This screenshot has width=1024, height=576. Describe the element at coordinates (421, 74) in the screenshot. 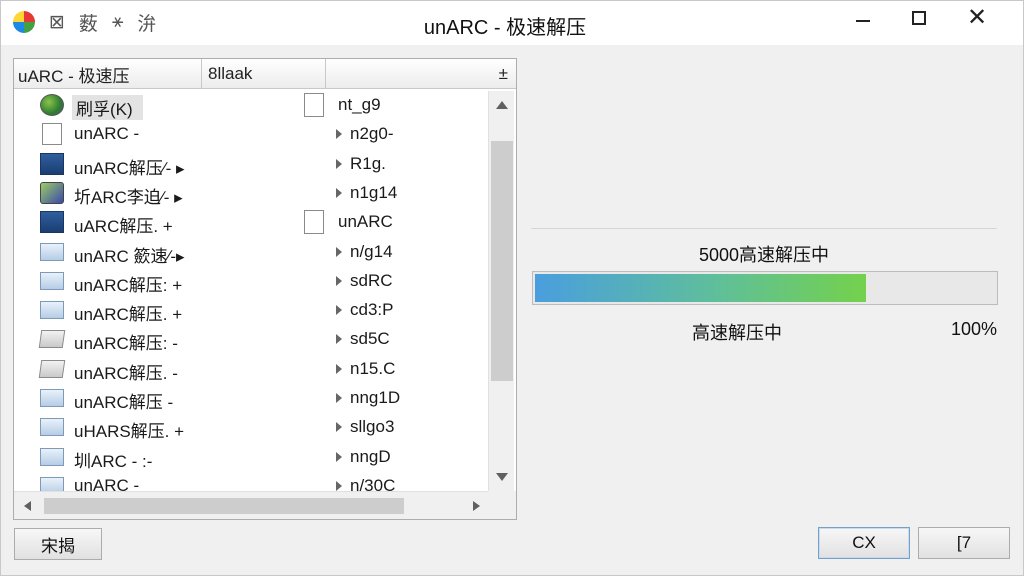

I see `column-add: ±` at that location.